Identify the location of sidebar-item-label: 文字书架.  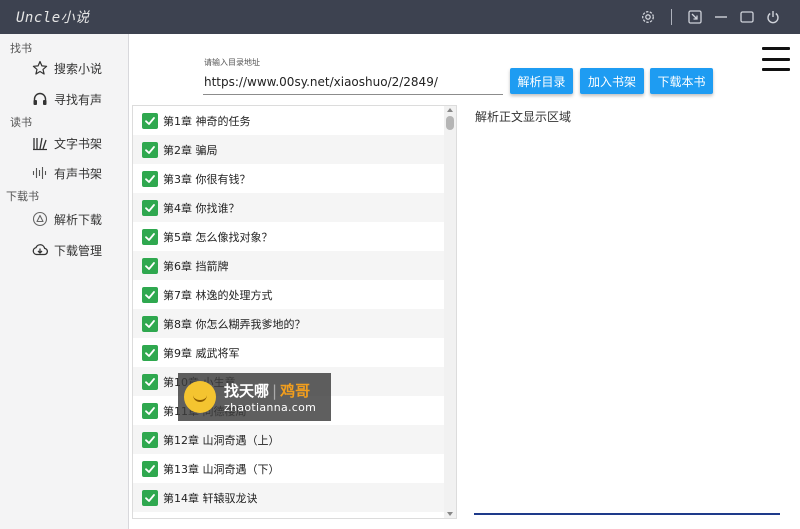
(78, 143).